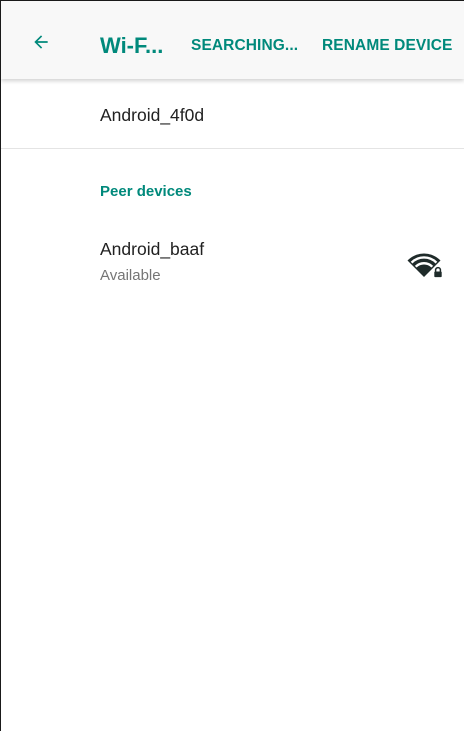 Image resolution: width=464 pixels, height=731 pixels. Describe the element at coordinates (146, 191) in the screenshot. I see `peer-devices-header: Peer devices` at that location.